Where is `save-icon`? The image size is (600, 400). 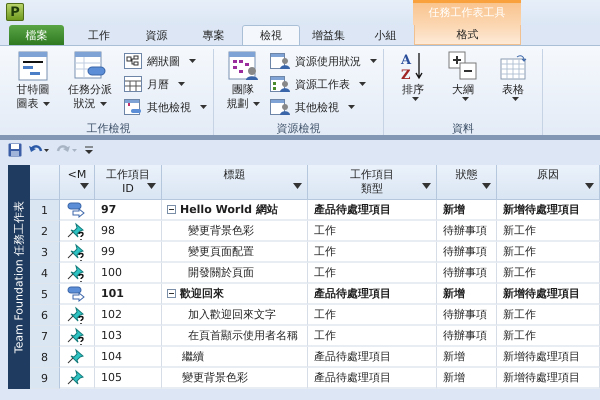
save-icon is located at coordinates (15, 150).